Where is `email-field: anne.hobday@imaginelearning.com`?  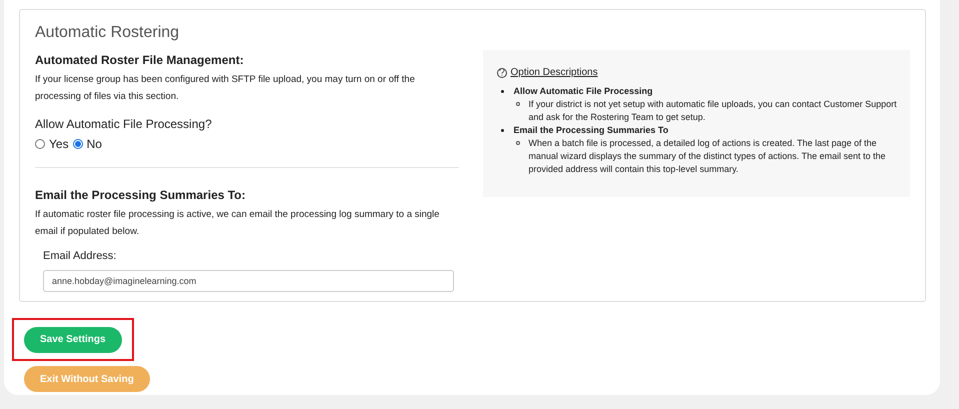
email-field: anne.hobday@imaginelearning.com is located at coordinates (248, 281).